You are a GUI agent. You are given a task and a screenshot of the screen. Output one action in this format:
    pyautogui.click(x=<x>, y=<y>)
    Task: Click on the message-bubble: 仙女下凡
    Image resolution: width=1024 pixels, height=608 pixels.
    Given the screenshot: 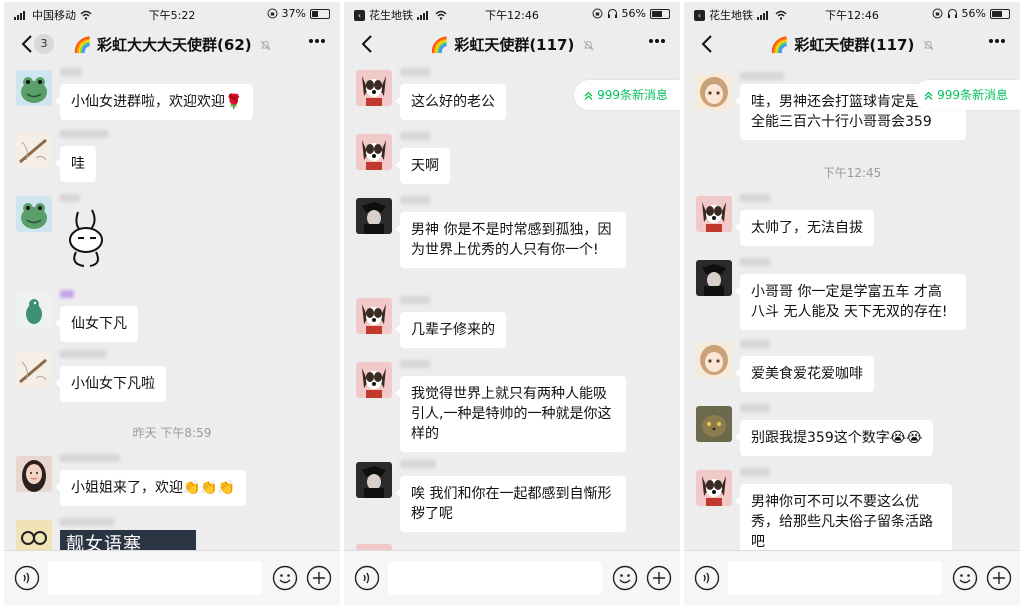 What is the action you would take?
    pyautogui.click(x=96, y=324)
    